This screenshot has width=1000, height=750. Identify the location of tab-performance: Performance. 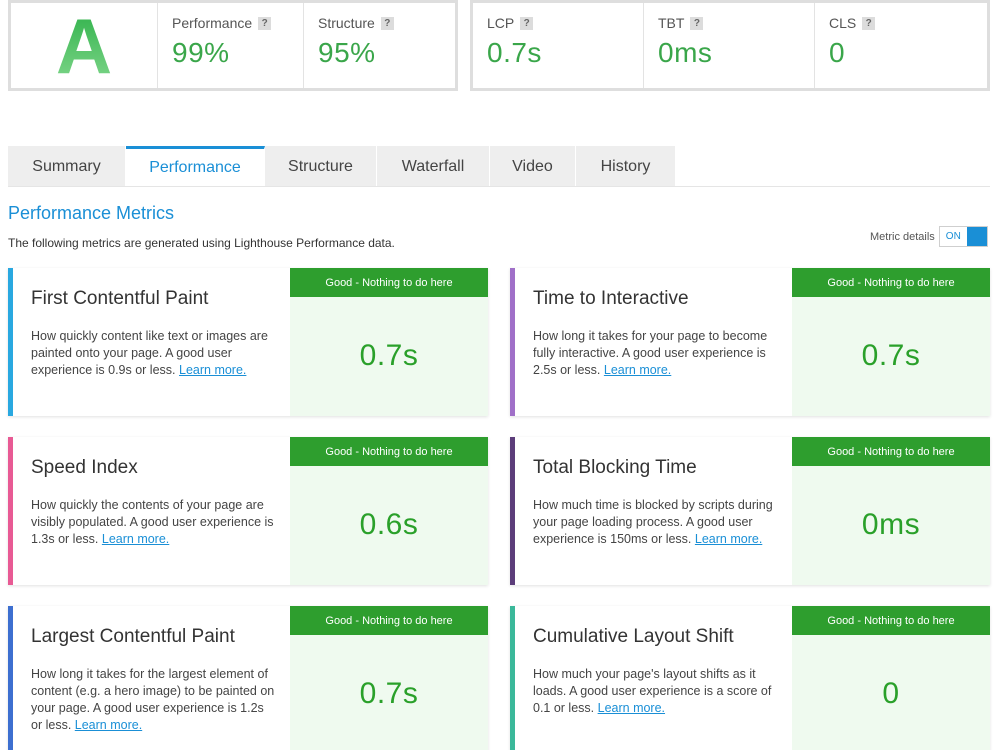
(195, 166).